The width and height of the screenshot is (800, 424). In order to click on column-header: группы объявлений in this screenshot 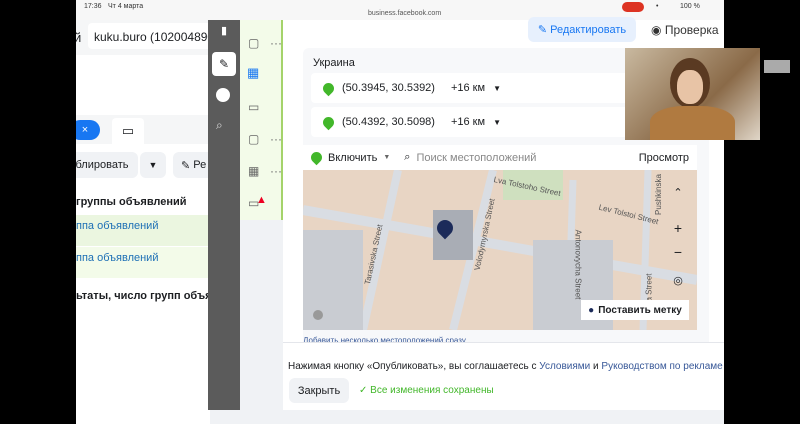, I will do `click(131, 202)`.